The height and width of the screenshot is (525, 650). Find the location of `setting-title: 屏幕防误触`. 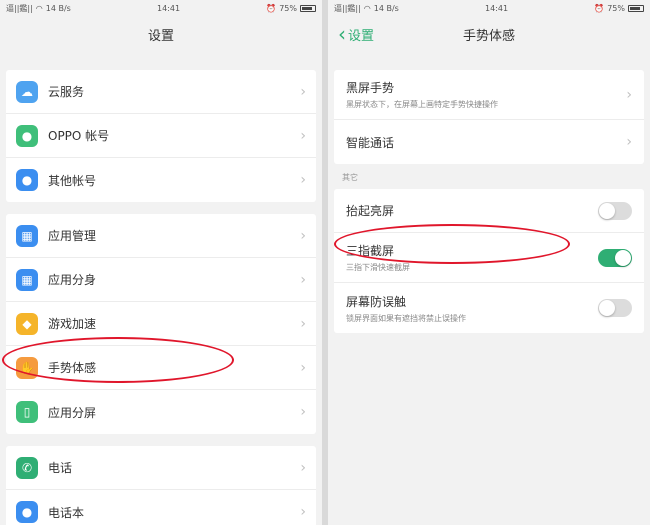

setting-title: 屏幕防误触 is located at coordinates (376, 301).